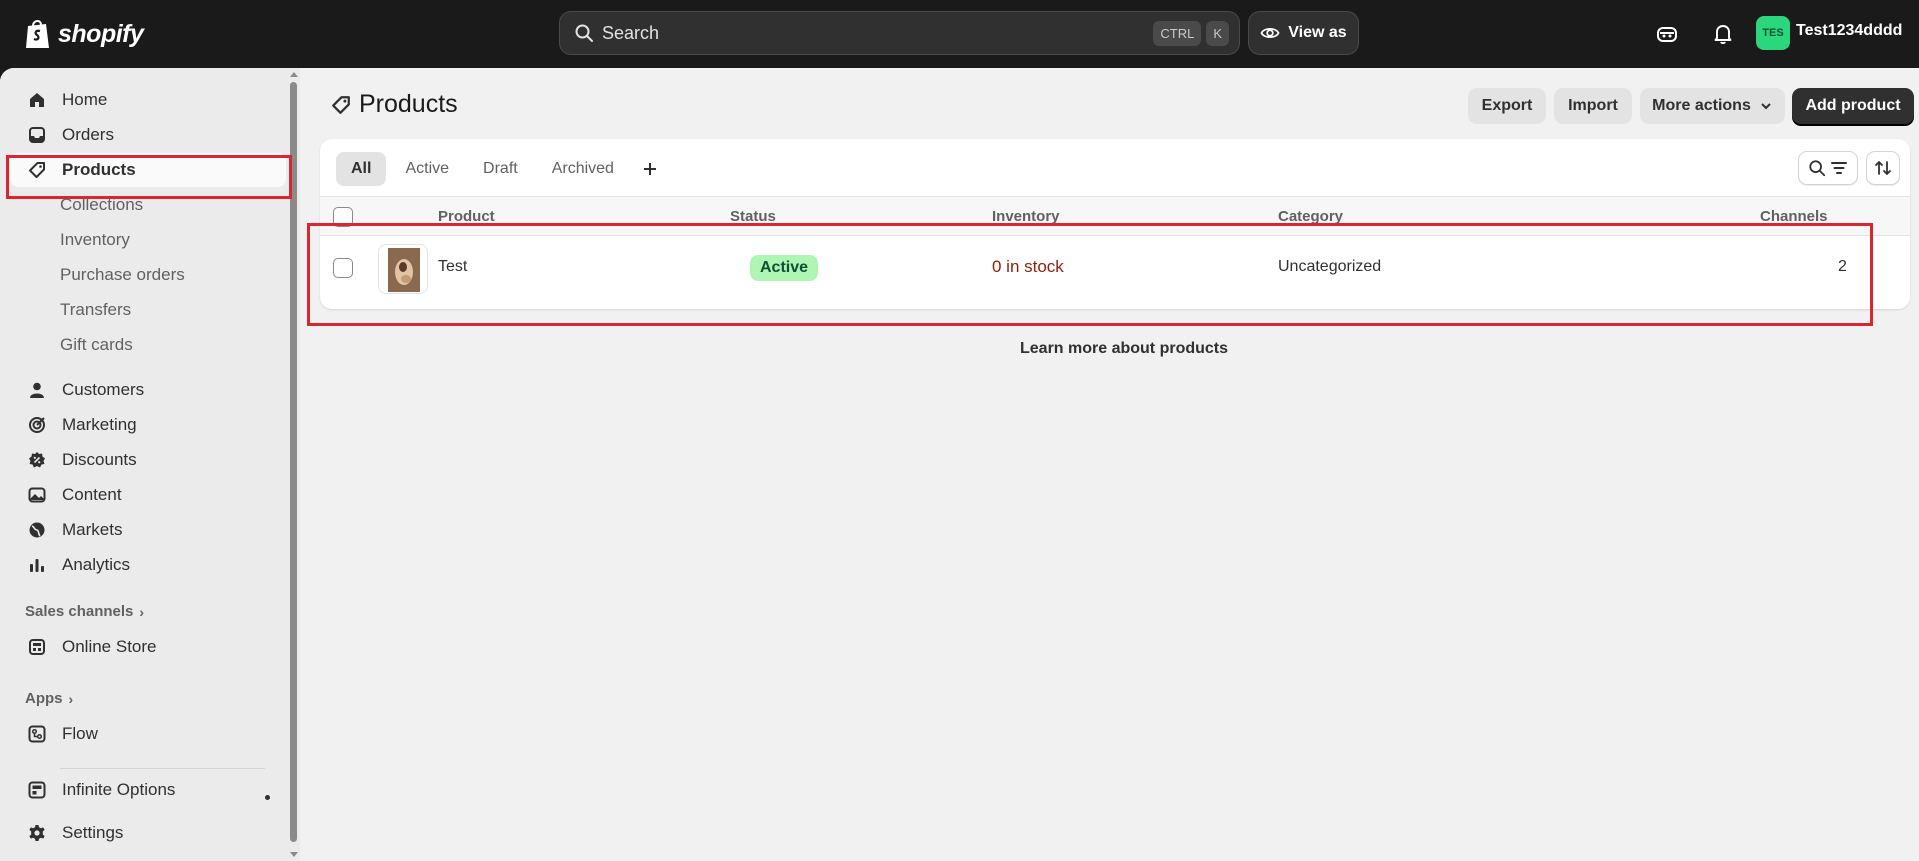  What do you see at coordinates (37, 734) in the screenshot?
I see `flow-icon` at bounding box center [37, 734].